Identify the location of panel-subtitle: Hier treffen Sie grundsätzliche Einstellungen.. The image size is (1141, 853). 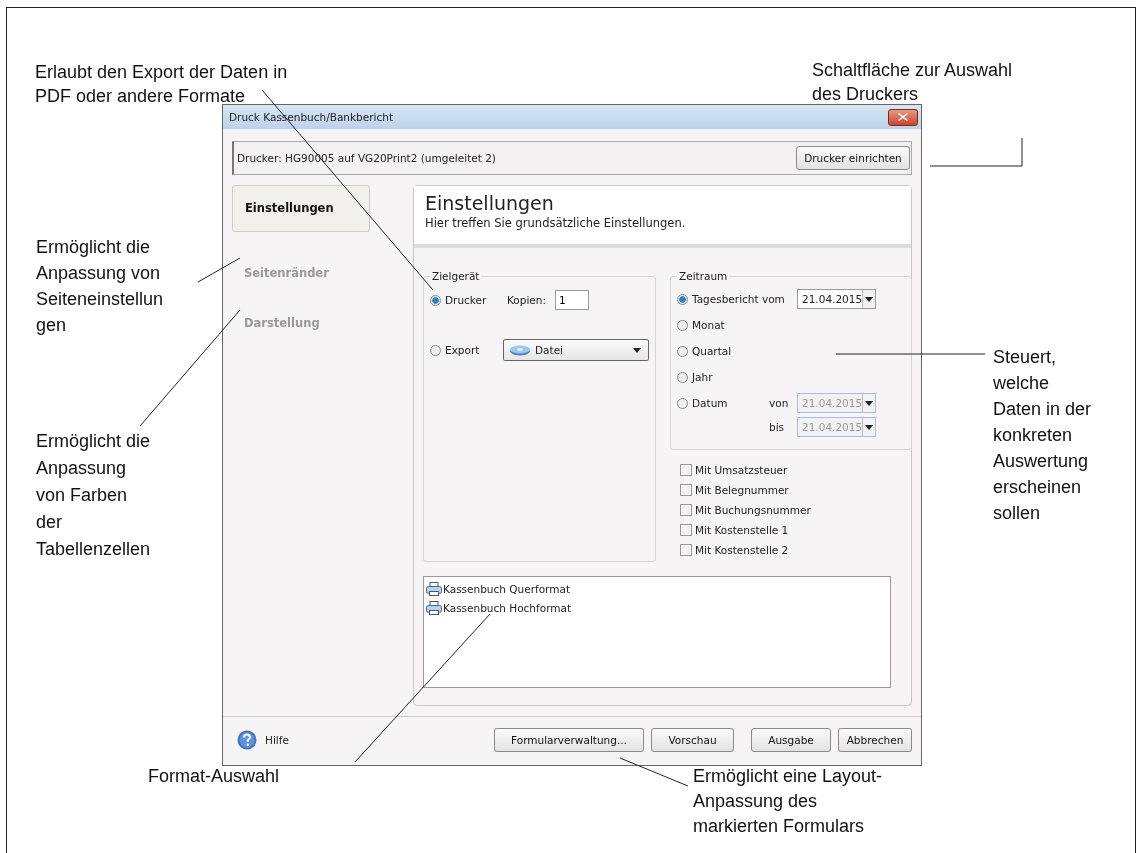
(556, 223).